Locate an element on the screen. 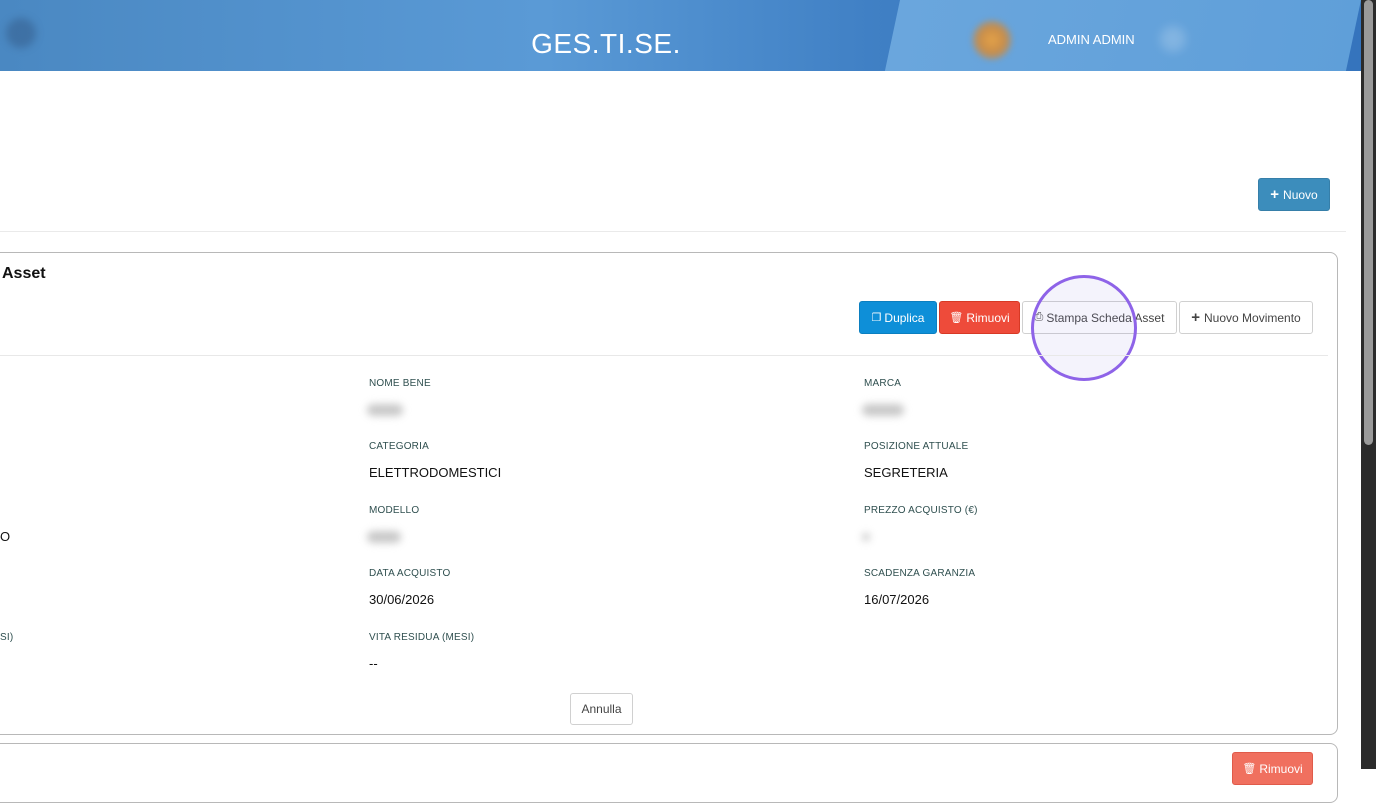  new-button: + Nuovo is located at coordinates (1294, 194).